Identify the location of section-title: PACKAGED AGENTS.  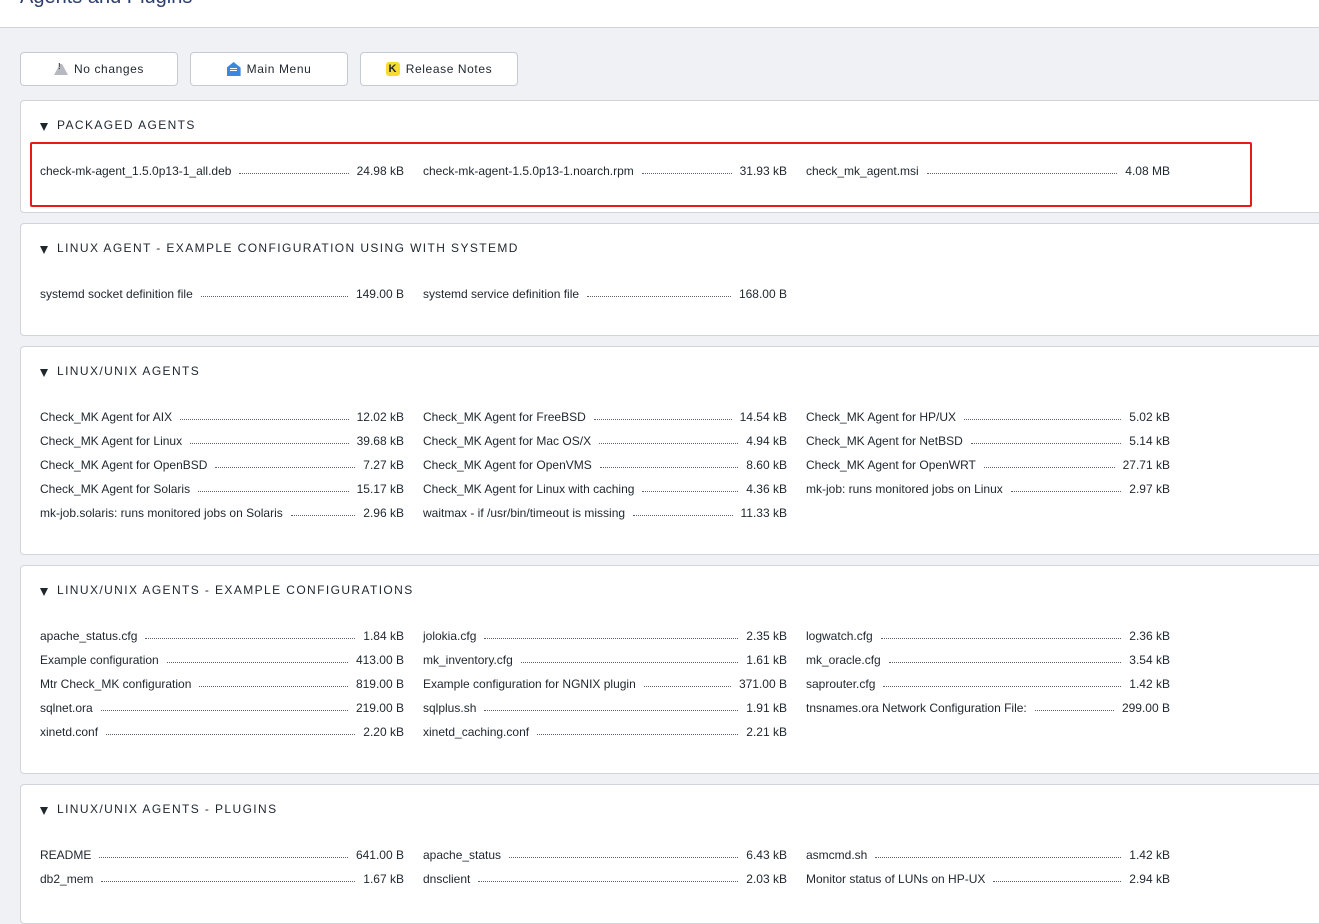
(126, 125).